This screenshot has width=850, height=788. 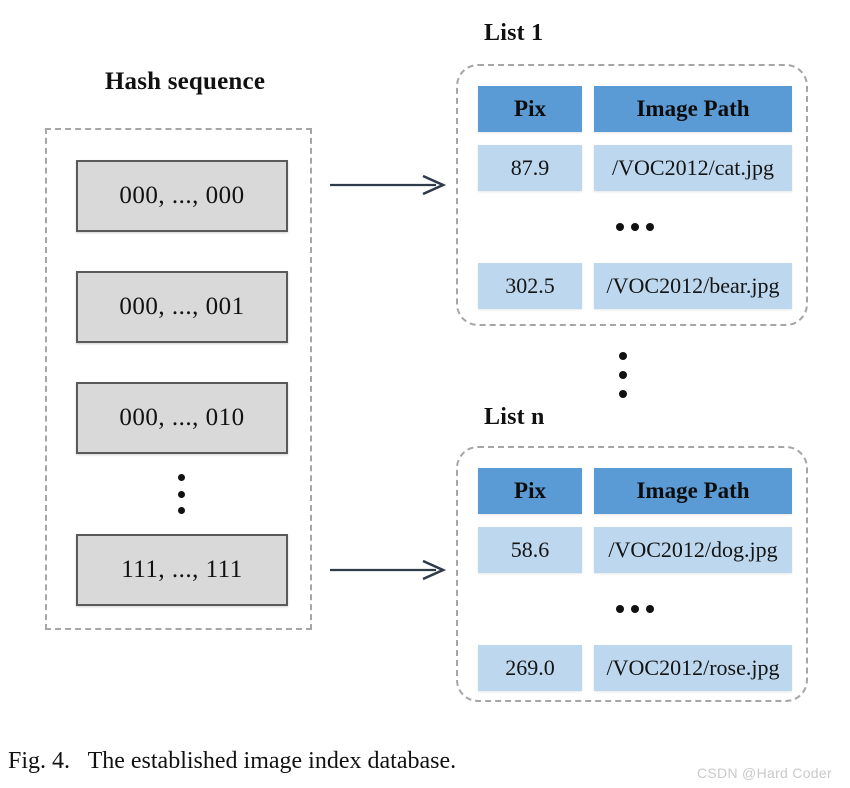 I want to click on cell-pix: 302.5, so click(x=530, y=286).